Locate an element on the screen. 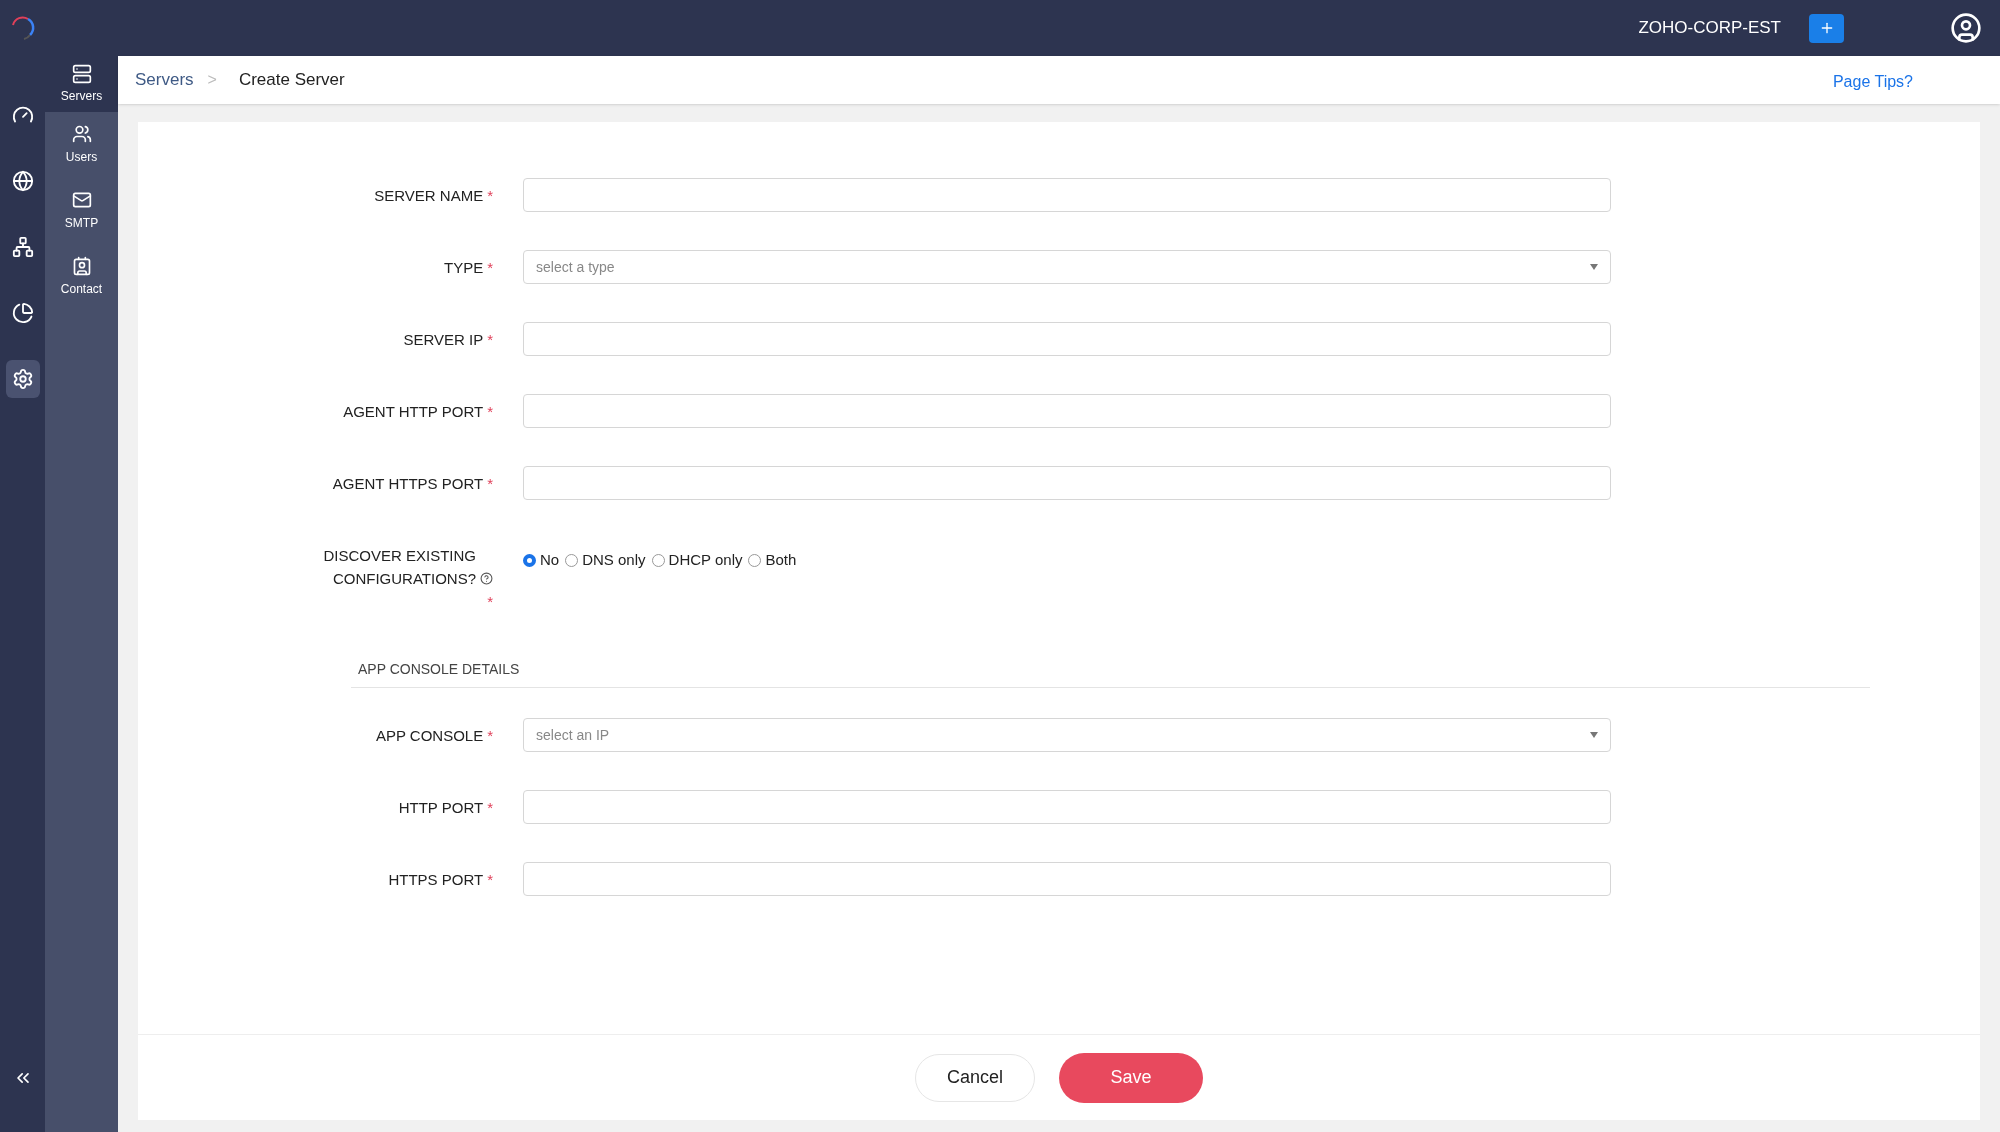 The image size is (2000, 1132). radio-option: Both is located at coordinates (772, 560).